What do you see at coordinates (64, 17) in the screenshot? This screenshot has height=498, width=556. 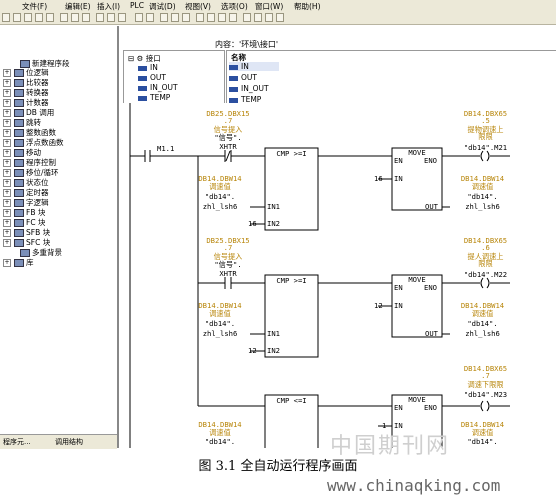 I see `cut-icon` at bounding box center [64, 17].